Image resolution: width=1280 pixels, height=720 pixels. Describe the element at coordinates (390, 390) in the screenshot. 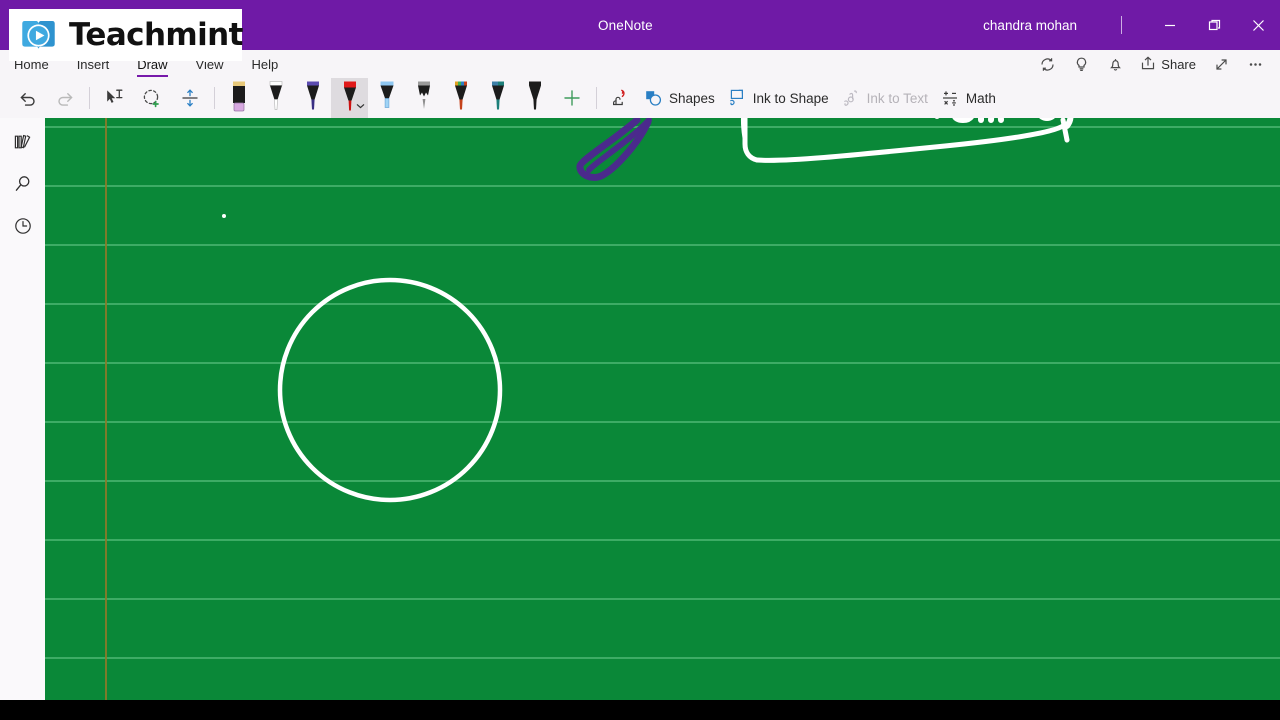

I see `ink-shape-circle` at that location.